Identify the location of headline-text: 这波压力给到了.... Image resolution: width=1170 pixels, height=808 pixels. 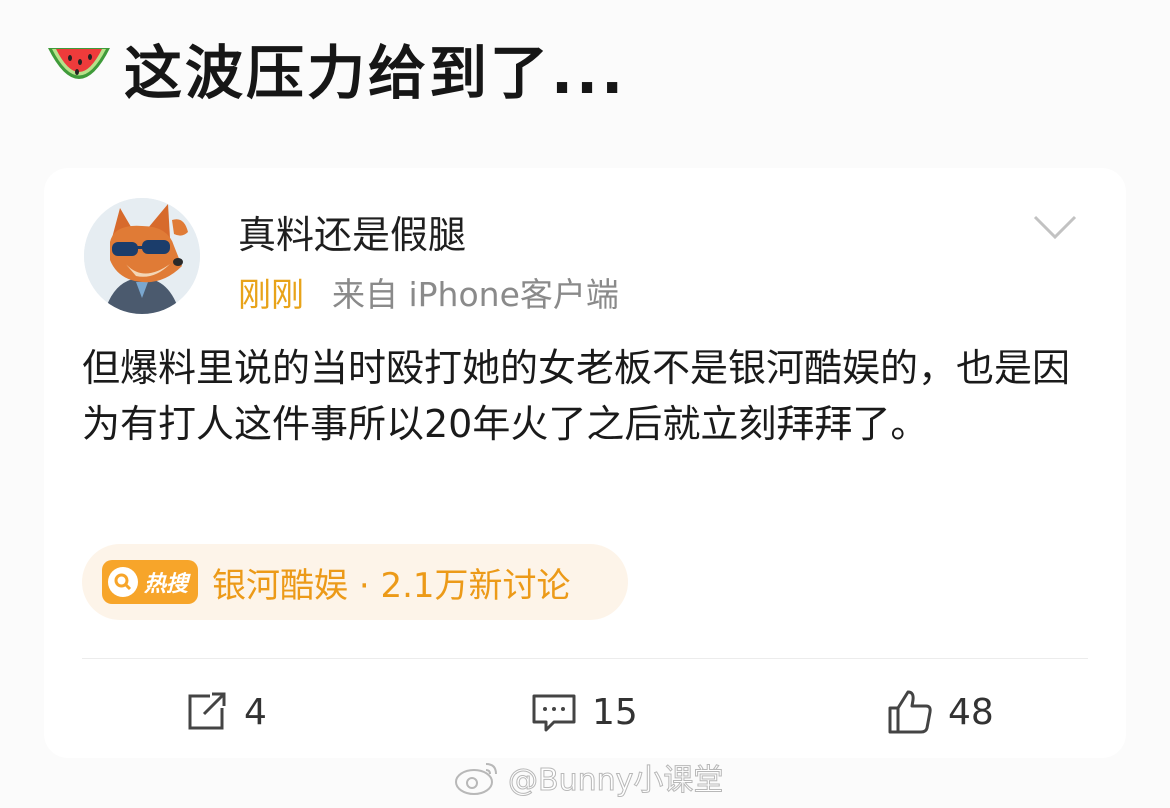
(375, 73).